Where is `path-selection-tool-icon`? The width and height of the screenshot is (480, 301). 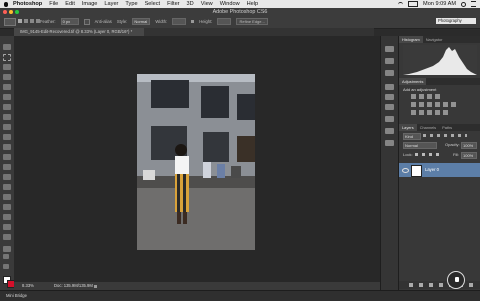 path-selection-tool-icon is located at coordinates (7, 207).